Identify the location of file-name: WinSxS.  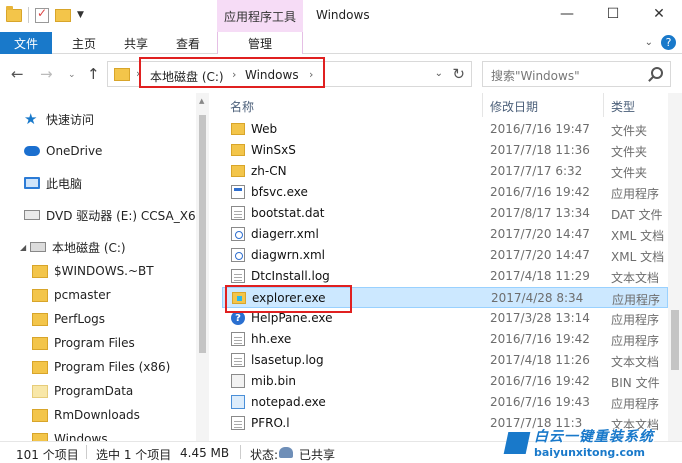
(273, 150).